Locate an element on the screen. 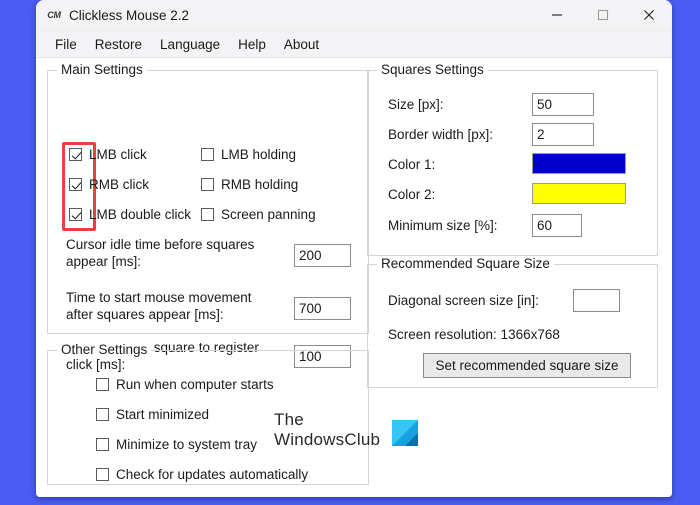  checkbox-label-lmb-click: LMB click is located at coordinates (118, 154).